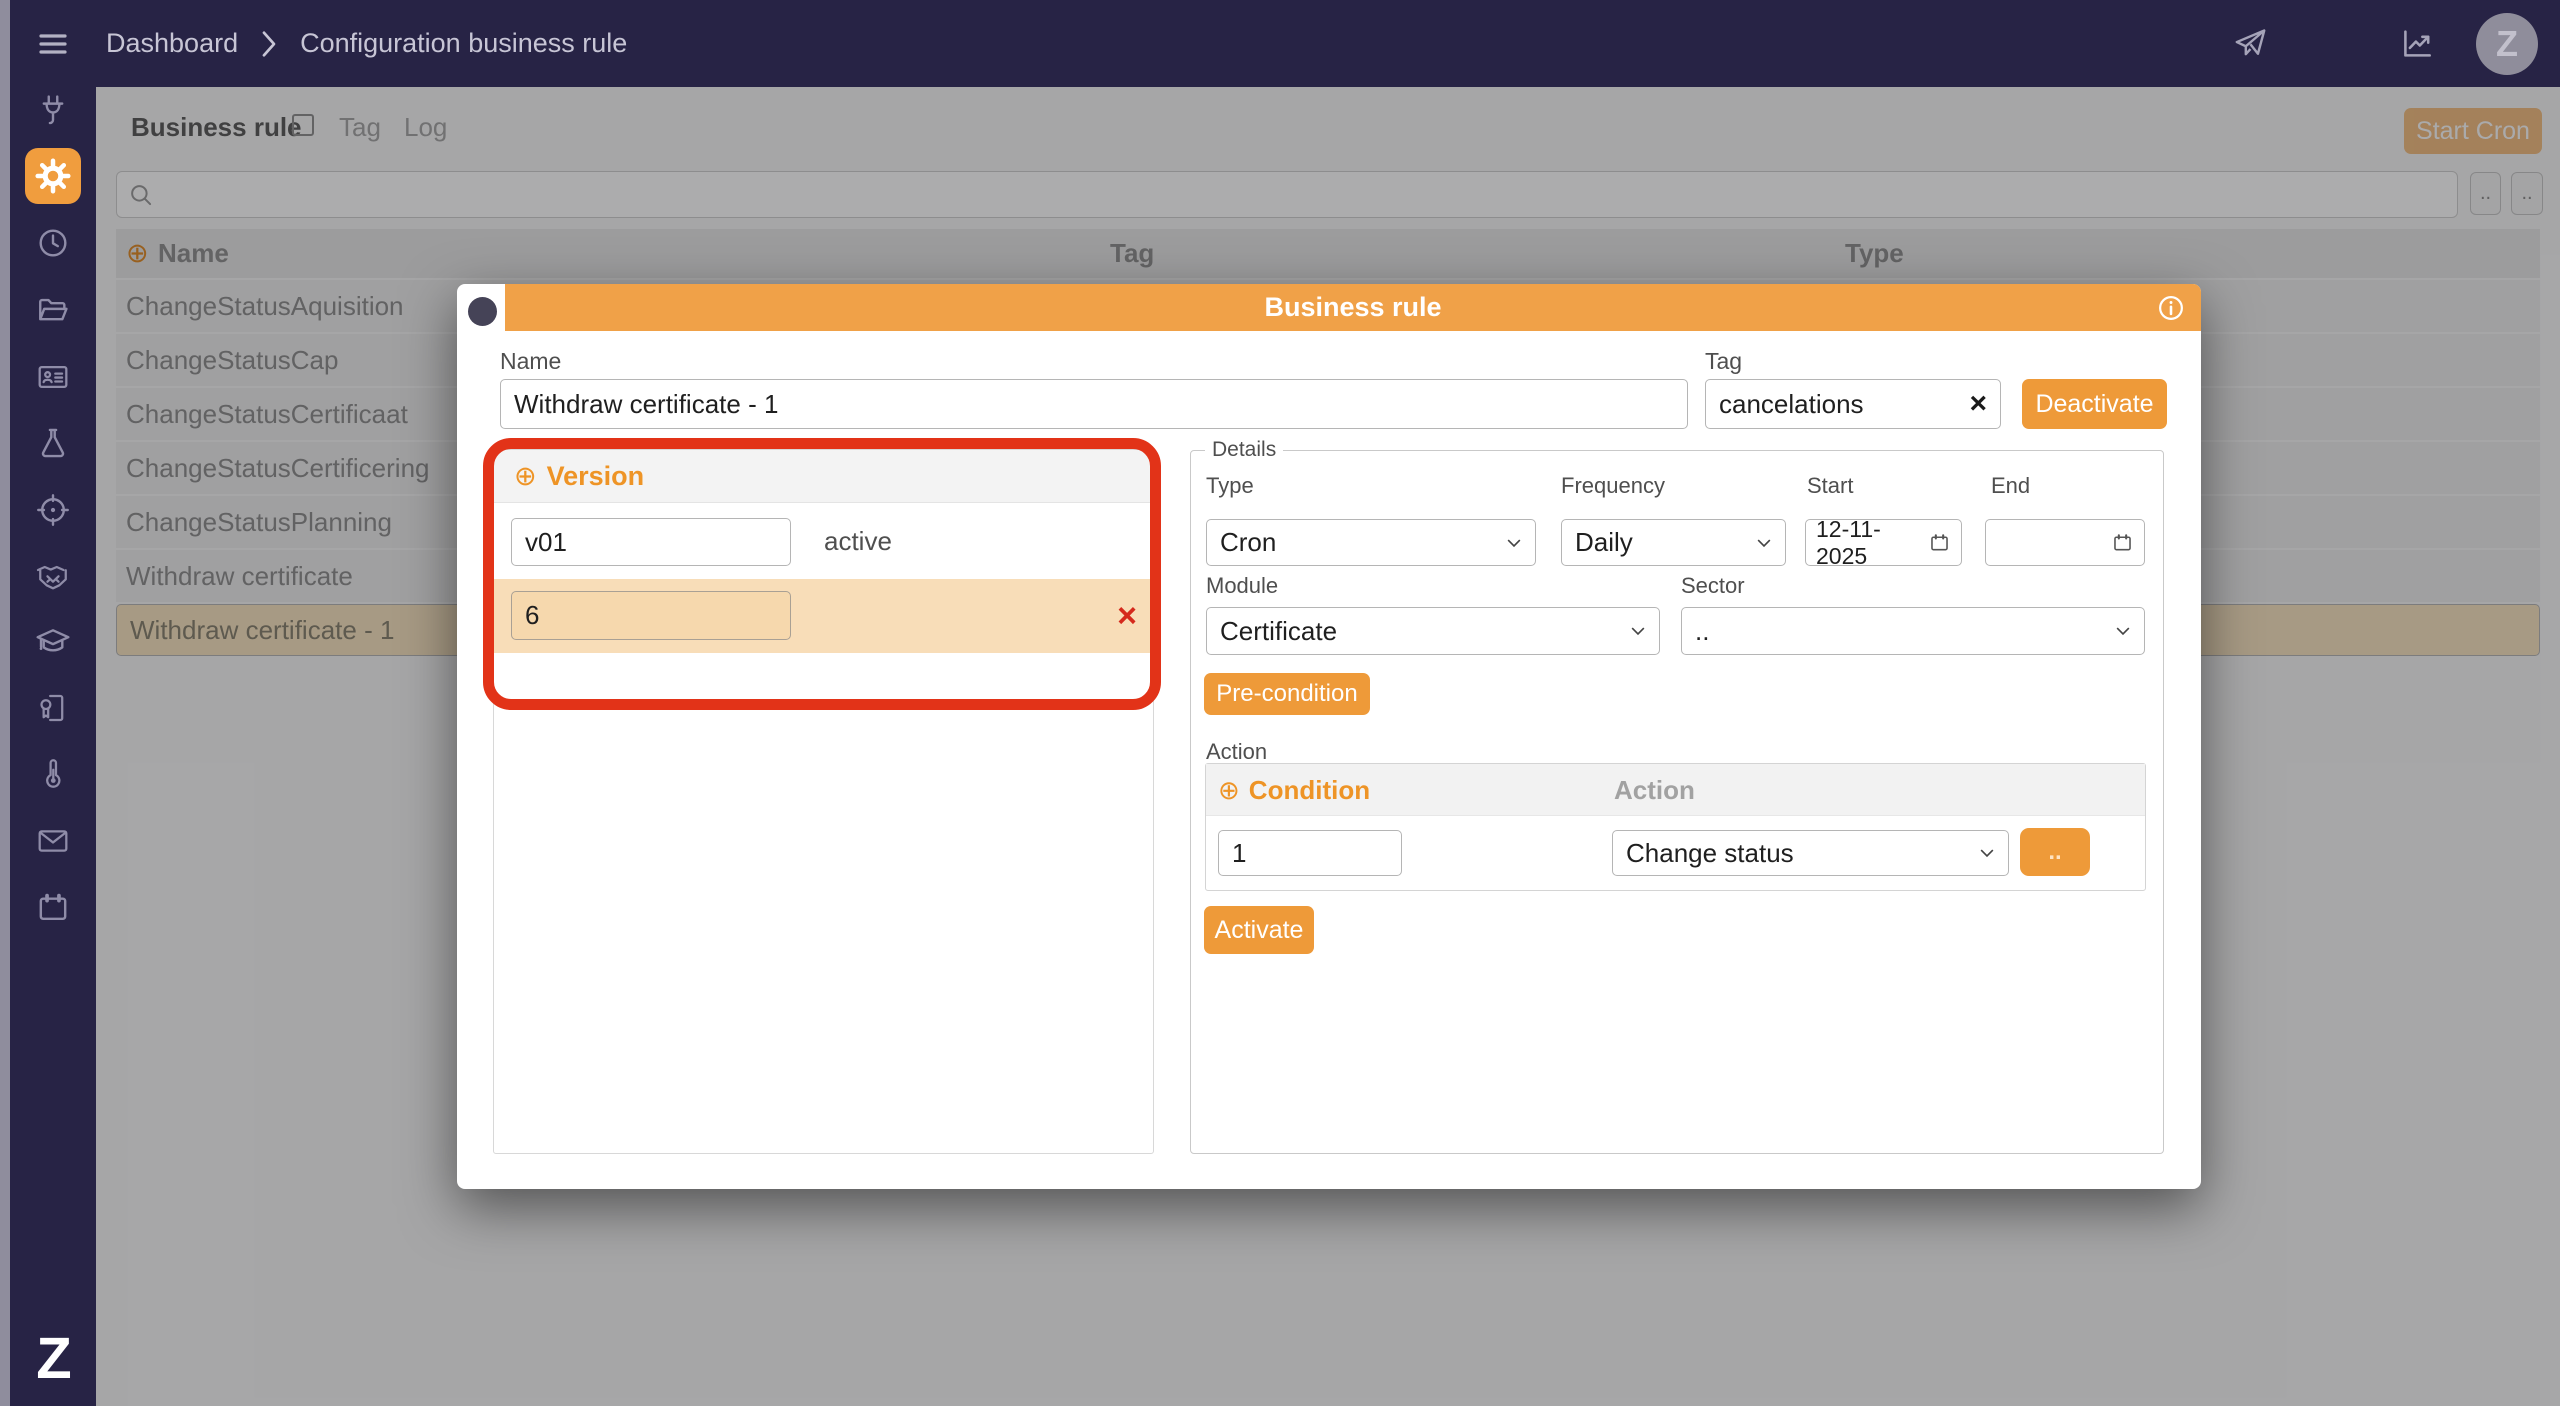 The width and height of the screenshot is (2560, 1406). I want to click on handshake-icon, so click(53, 576).